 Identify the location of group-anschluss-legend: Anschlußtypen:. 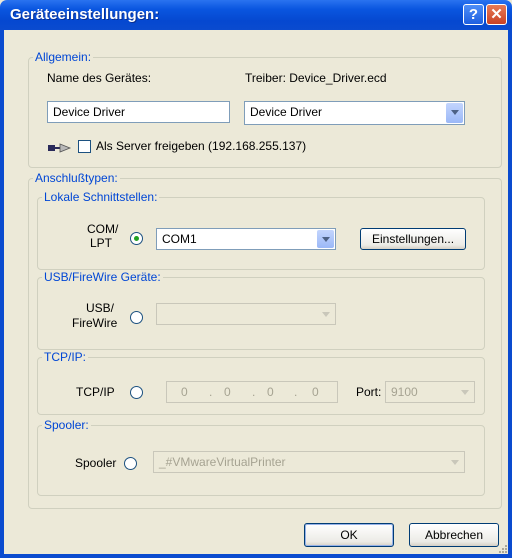
(76, 178).